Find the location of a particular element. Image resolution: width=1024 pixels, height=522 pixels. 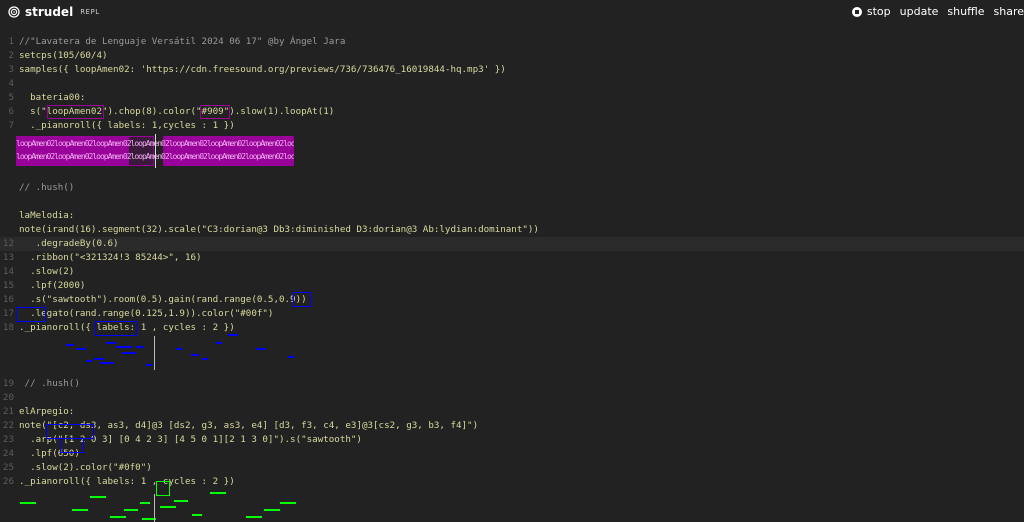

highlight-cycles-green is located at coordinates (163, 488).